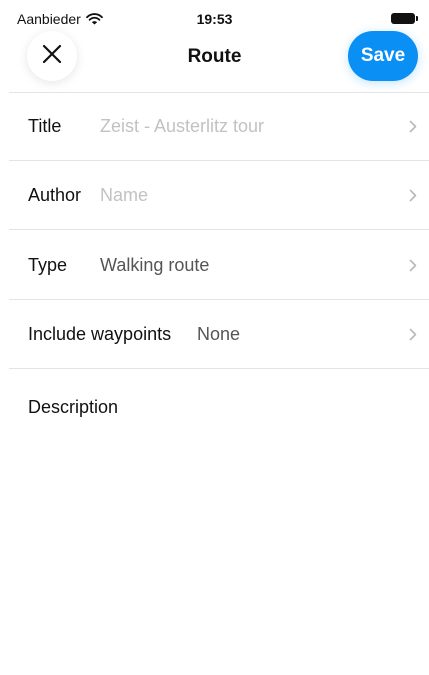 The image size is (429, 675). What do you see at coordinates (48, 265) in the screenshot?
I see `type-label: Type` at bounding box center [48, 265].